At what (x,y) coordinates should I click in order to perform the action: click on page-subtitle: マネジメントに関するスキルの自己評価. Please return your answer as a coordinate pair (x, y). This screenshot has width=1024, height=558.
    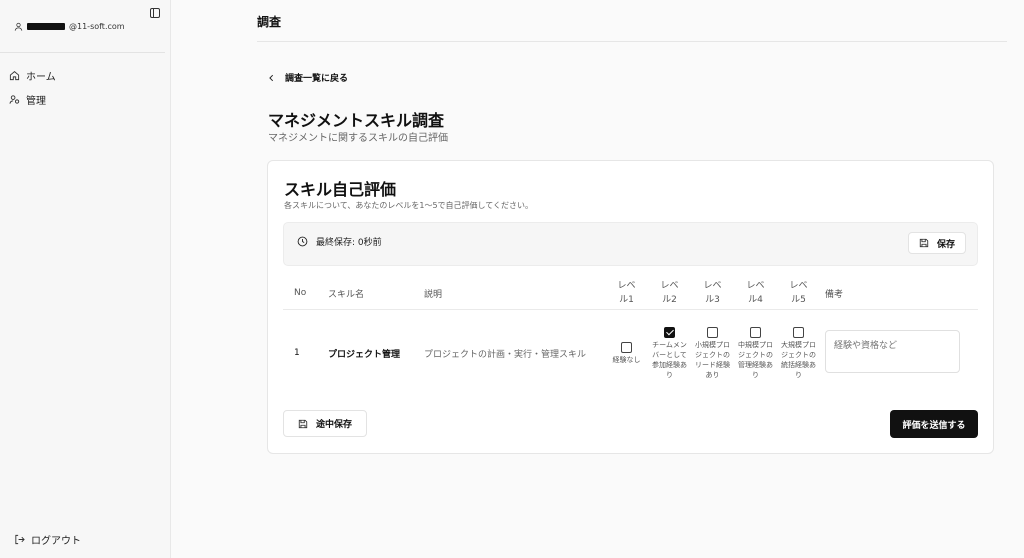
    Looking at the image, I should click on (358, 138).